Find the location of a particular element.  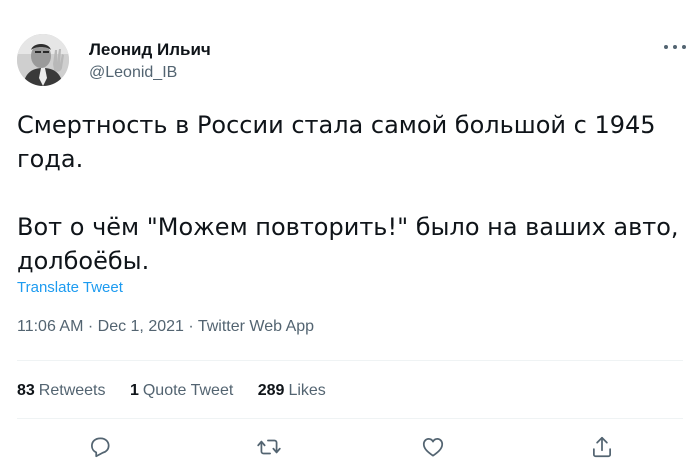

reply-icon is located at coordinates (100, 447).